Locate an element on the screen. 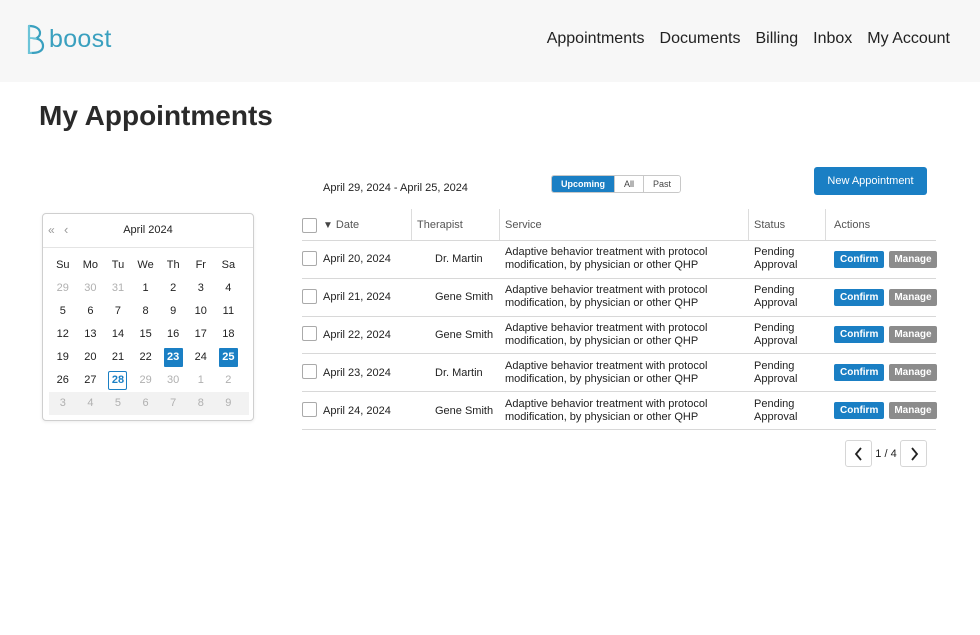 Image resolution: width=980 pixels, height=635 pixels. calendar-day: 10 is located at coordinates (201, 311).